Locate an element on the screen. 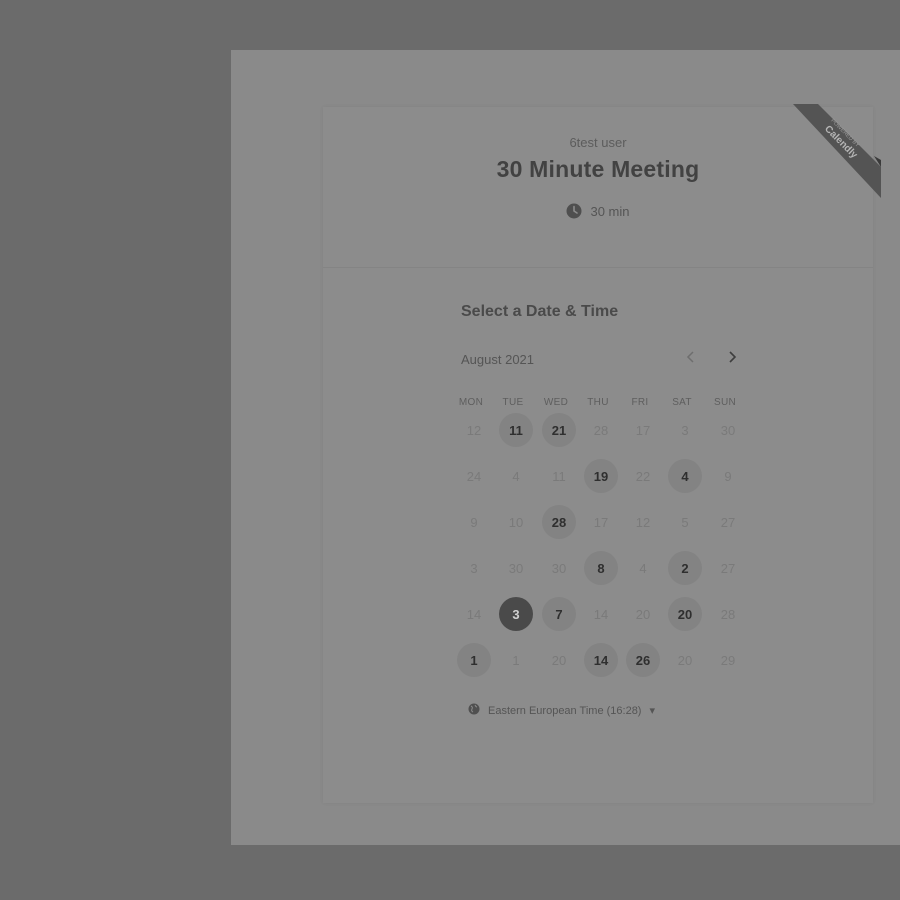 This screenshot has width=900, height=900. previous-month-button is located at coordinates (691, 359).